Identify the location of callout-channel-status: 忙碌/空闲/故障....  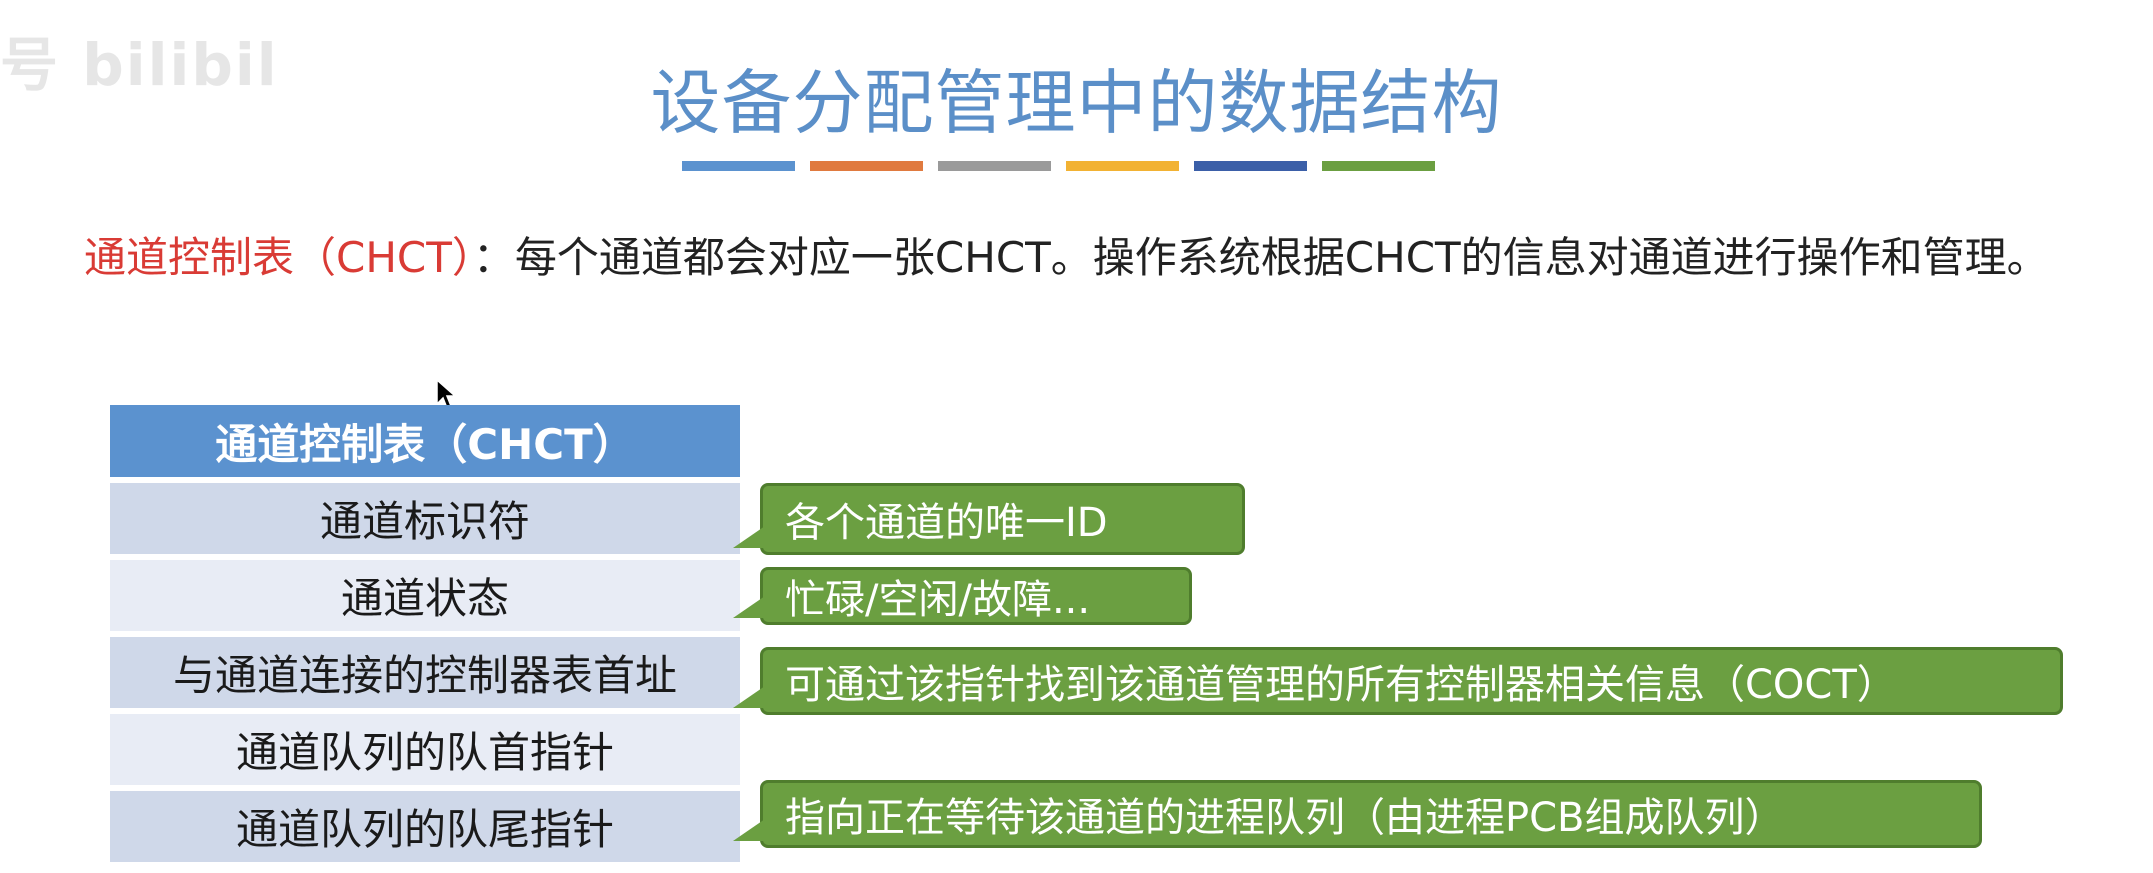
(962, 596).